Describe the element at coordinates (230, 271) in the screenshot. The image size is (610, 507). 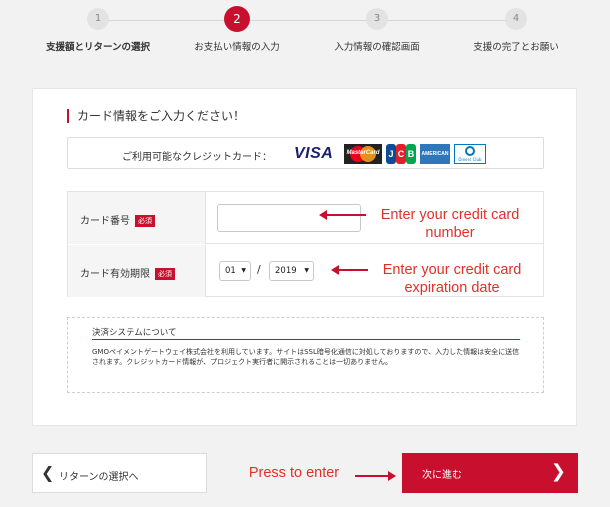
I see `expiry-month-value: 01` at that location.